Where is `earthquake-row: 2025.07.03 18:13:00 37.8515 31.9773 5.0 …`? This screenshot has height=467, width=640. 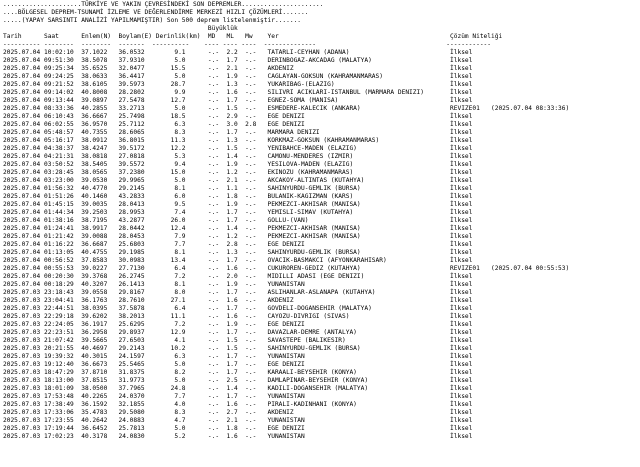
earthquake-row: 2025.07.03 18:13:00 37.8515 31.9773 5.0 … is located at coordinates (238, 380).